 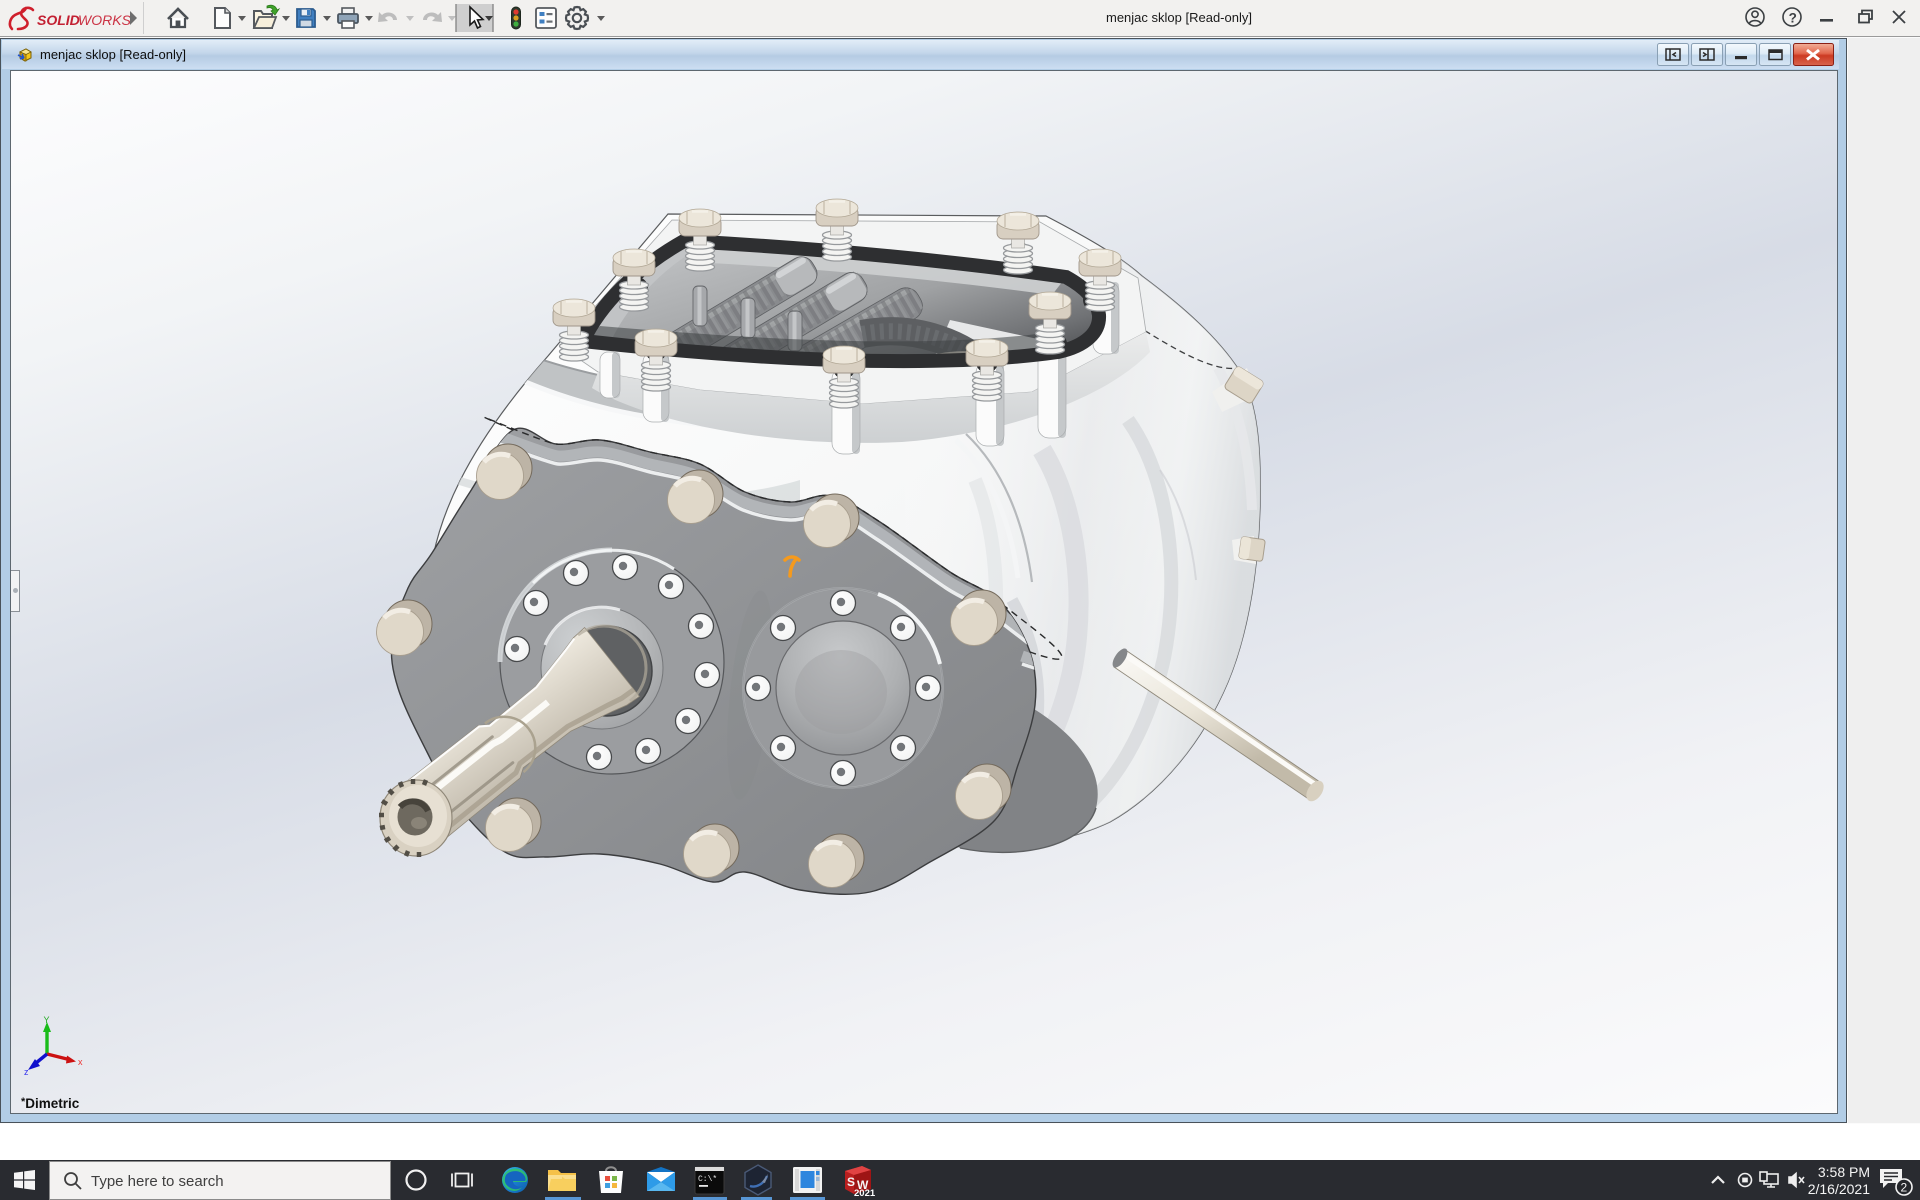 I want to click on svg-text: SOLID, so click(x=58, y=20).